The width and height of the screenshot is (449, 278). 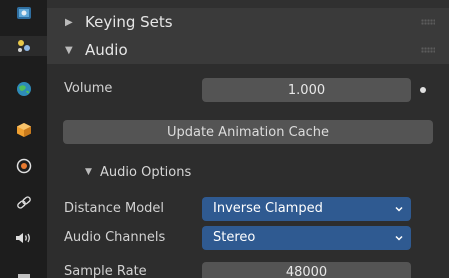 I want to click on constraints-icon, so click(x=24, y=202).